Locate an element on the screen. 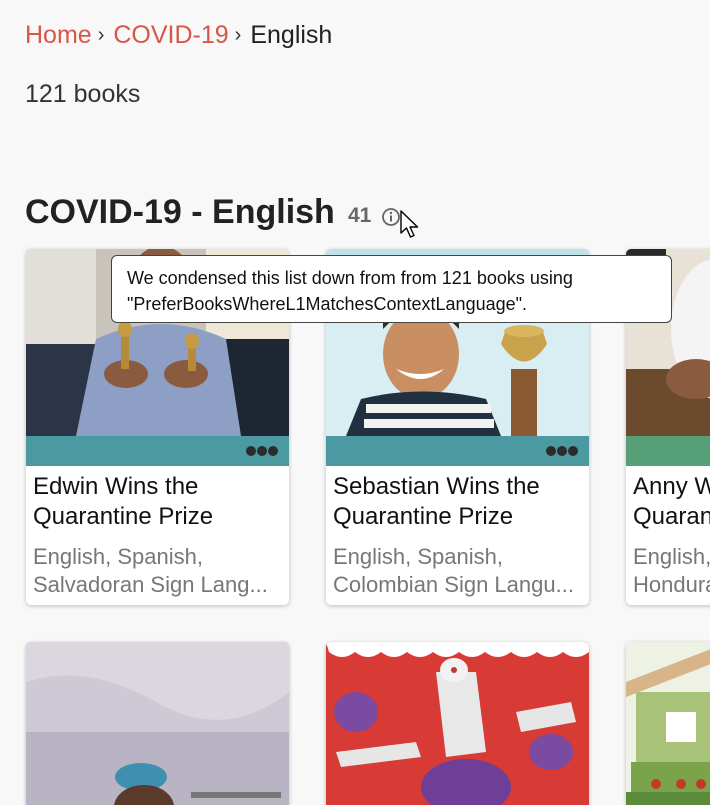  book-count: 121 books is located at coordinates (83, 94).